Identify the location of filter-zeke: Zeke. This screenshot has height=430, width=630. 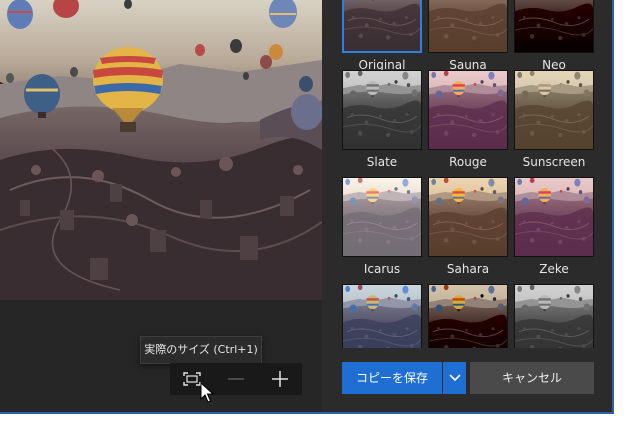
(554, 227).